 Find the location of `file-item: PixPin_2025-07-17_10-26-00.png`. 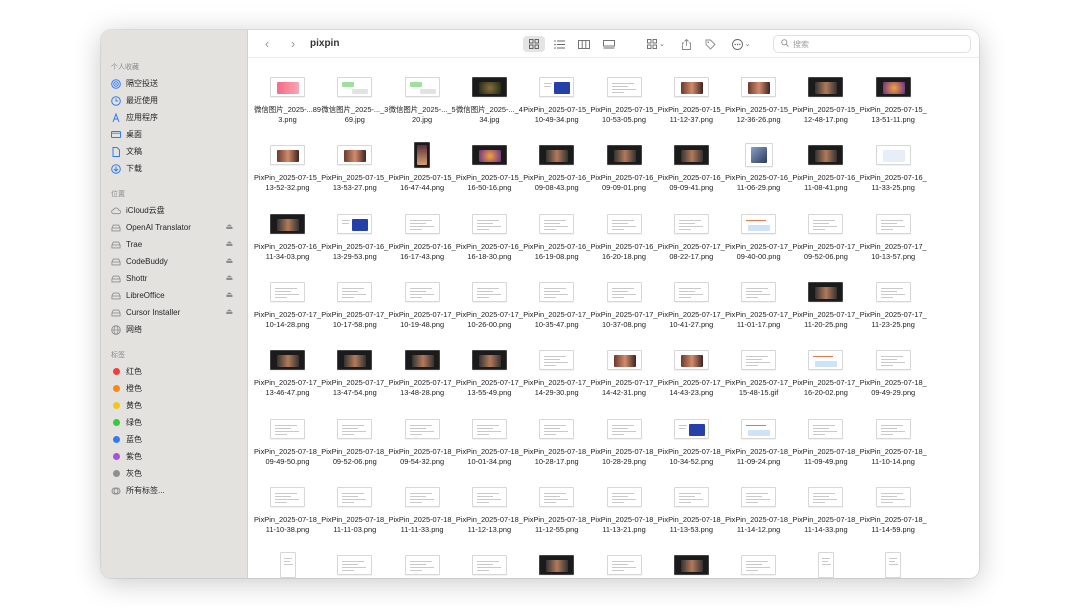

file-item: PixPin_2025-07-17_10-26-00.png is located at coordinates (489, 313).